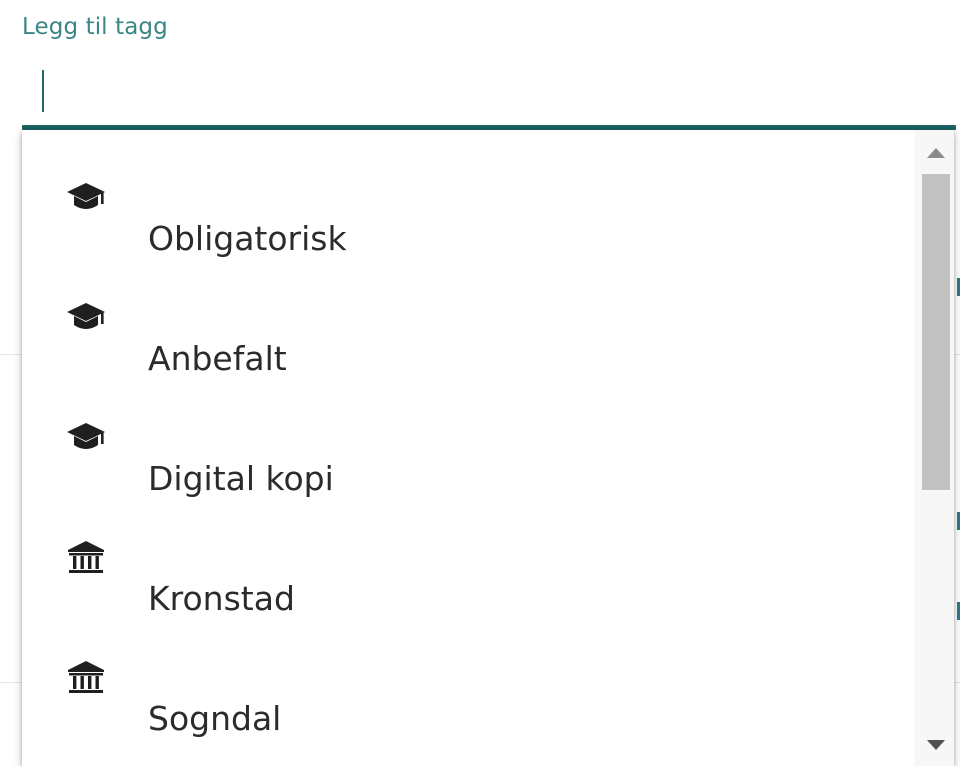 The height and width of the screenshot is (766, 960). I want to click on option-anbefalt: Anbefalt, so click(468, 344).